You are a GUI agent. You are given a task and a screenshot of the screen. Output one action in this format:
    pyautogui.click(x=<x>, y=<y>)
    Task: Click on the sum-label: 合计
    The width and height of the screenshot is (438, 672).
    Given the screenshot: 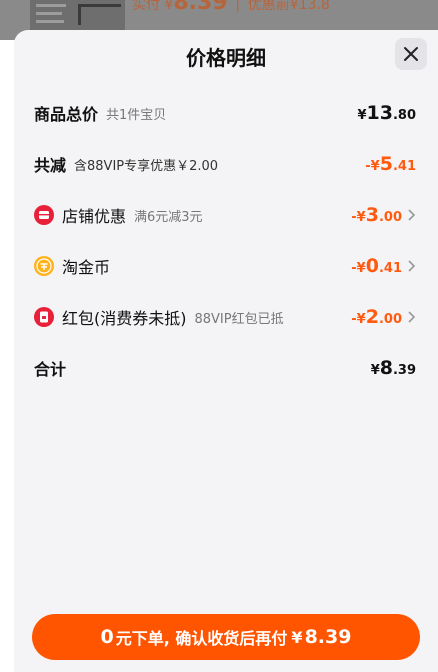 What is the action you would take?
    pyautogui.click(x=50, y=369)
    